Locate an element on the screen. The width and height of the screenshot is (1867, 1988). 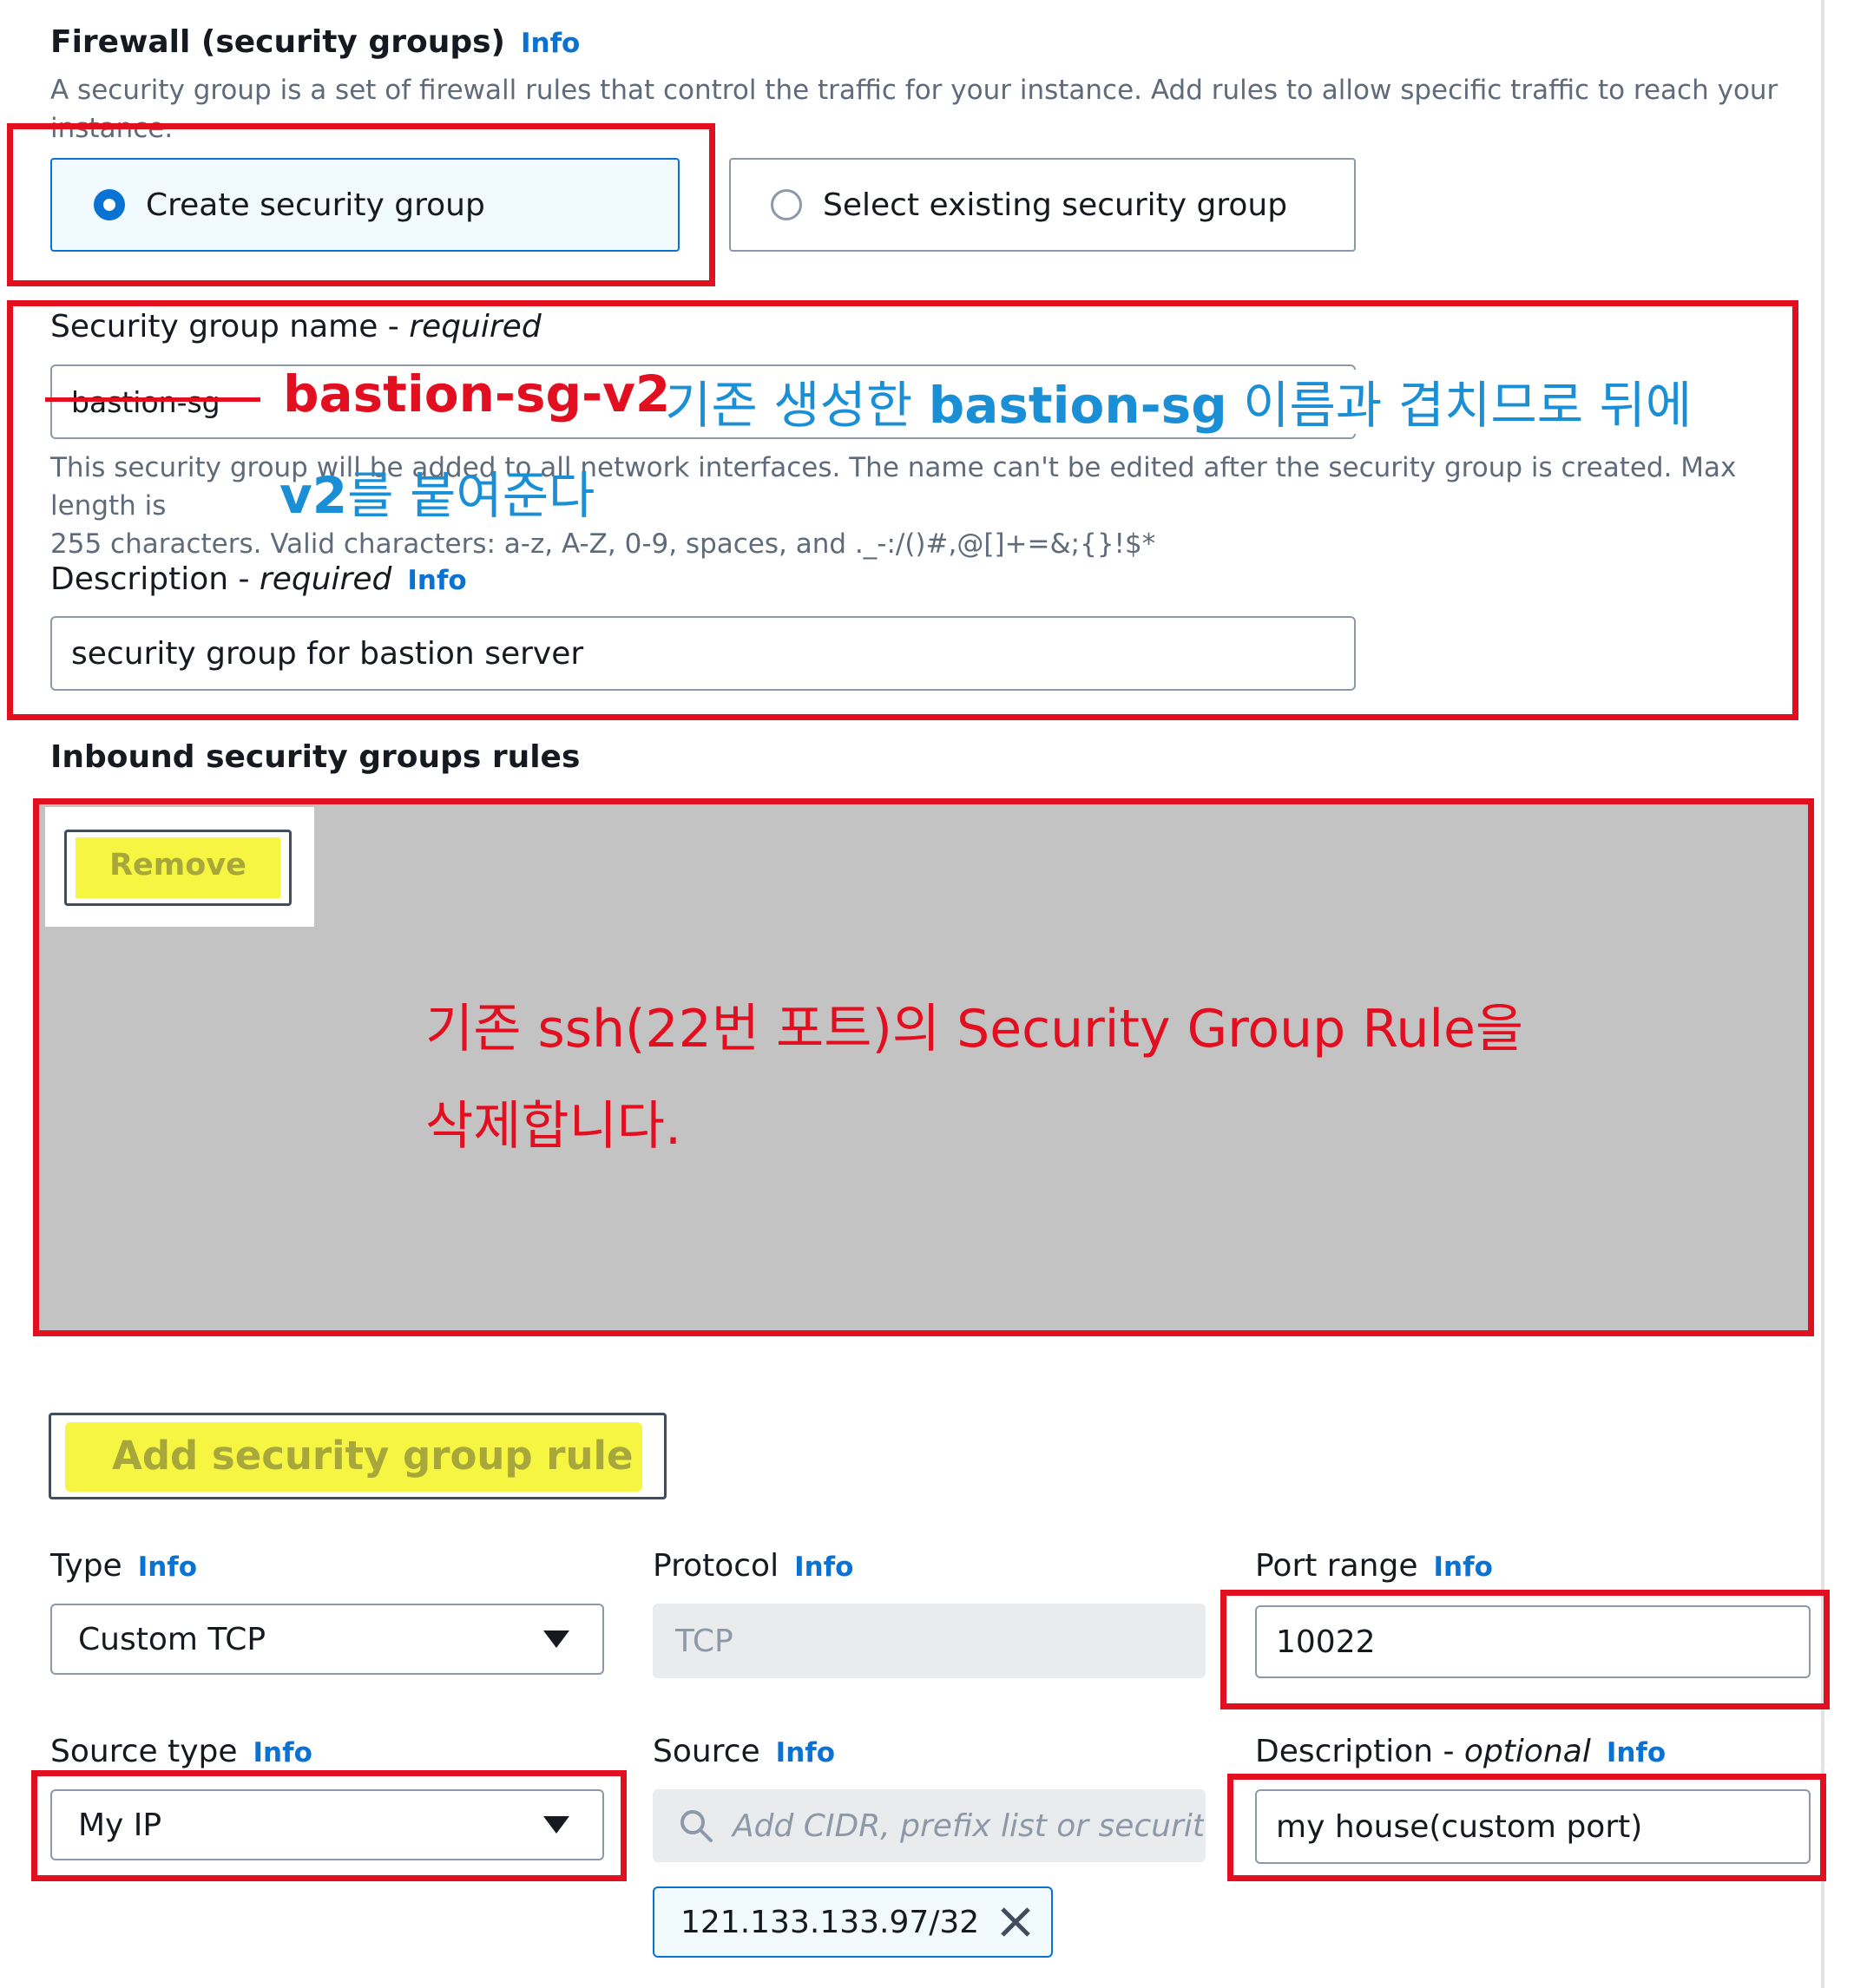
new-name-annotation-text: bastion-sg-v2 is located at coordinates (477, 393).